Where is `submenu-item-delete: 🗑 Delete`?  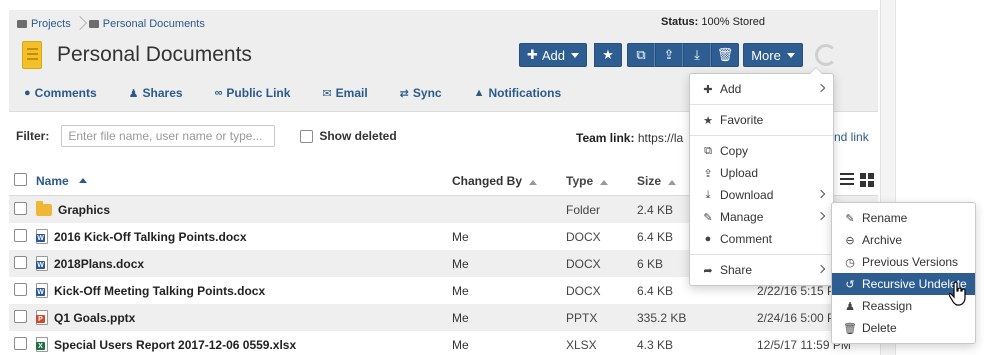
submenu-item-delete: 🗑 Delete is located at coordinates (903, 328).